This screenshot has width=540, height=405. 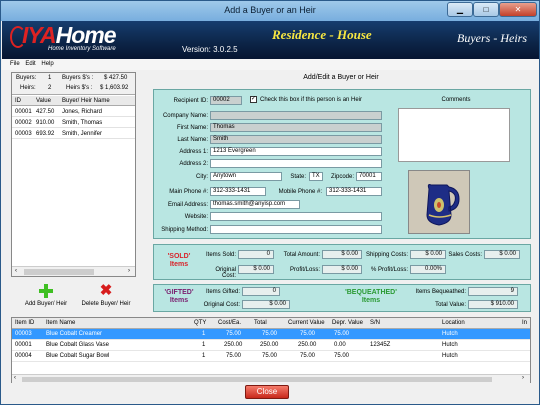 What do you see at coordinates (47, 64) in the screenshot?
I see `menu-help: Help` at bounding box center [47, 64].